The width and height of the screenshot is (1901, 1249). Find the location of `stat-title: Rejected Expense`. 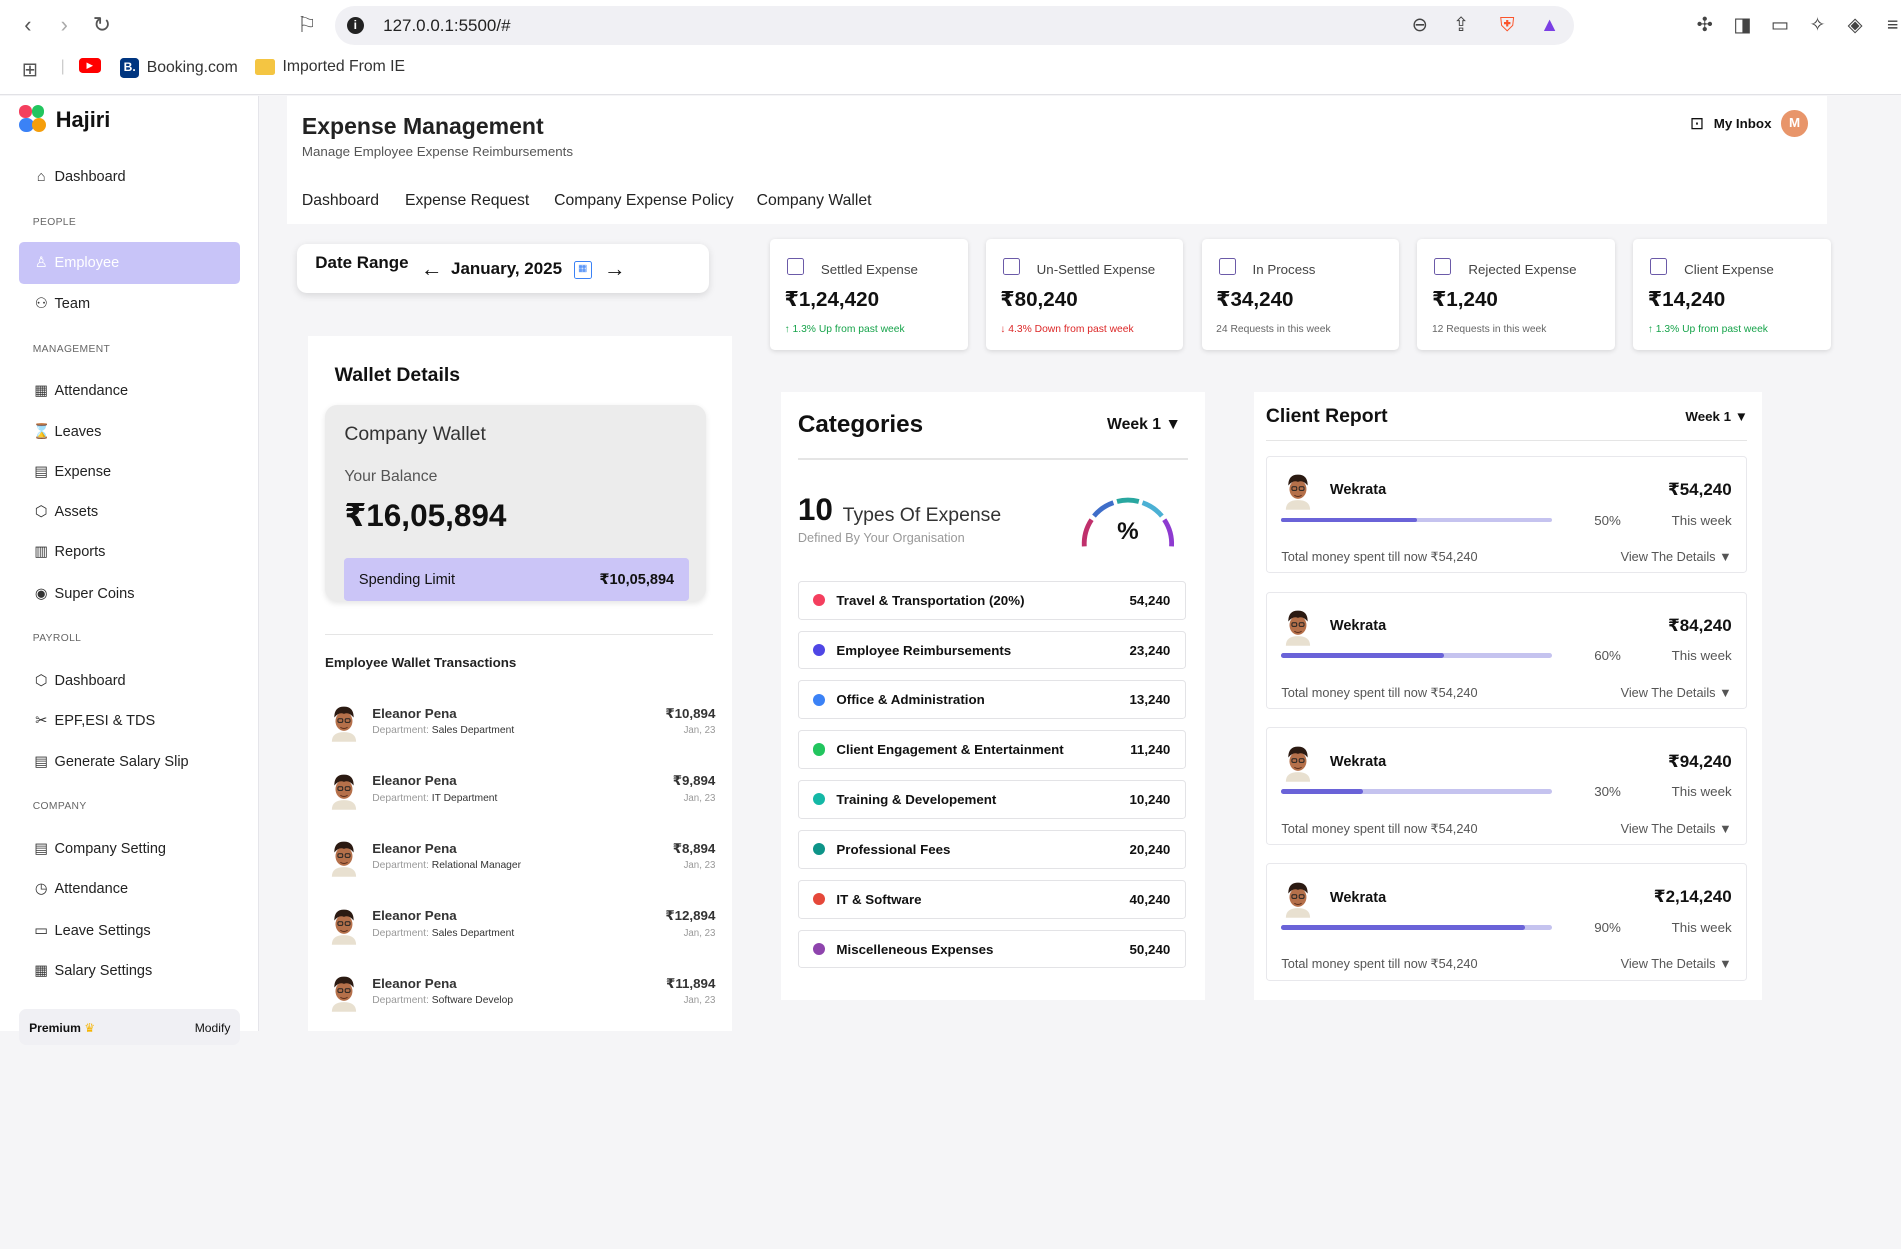

stat-title: Rejected Expense is located at coordinates (1522, 269).